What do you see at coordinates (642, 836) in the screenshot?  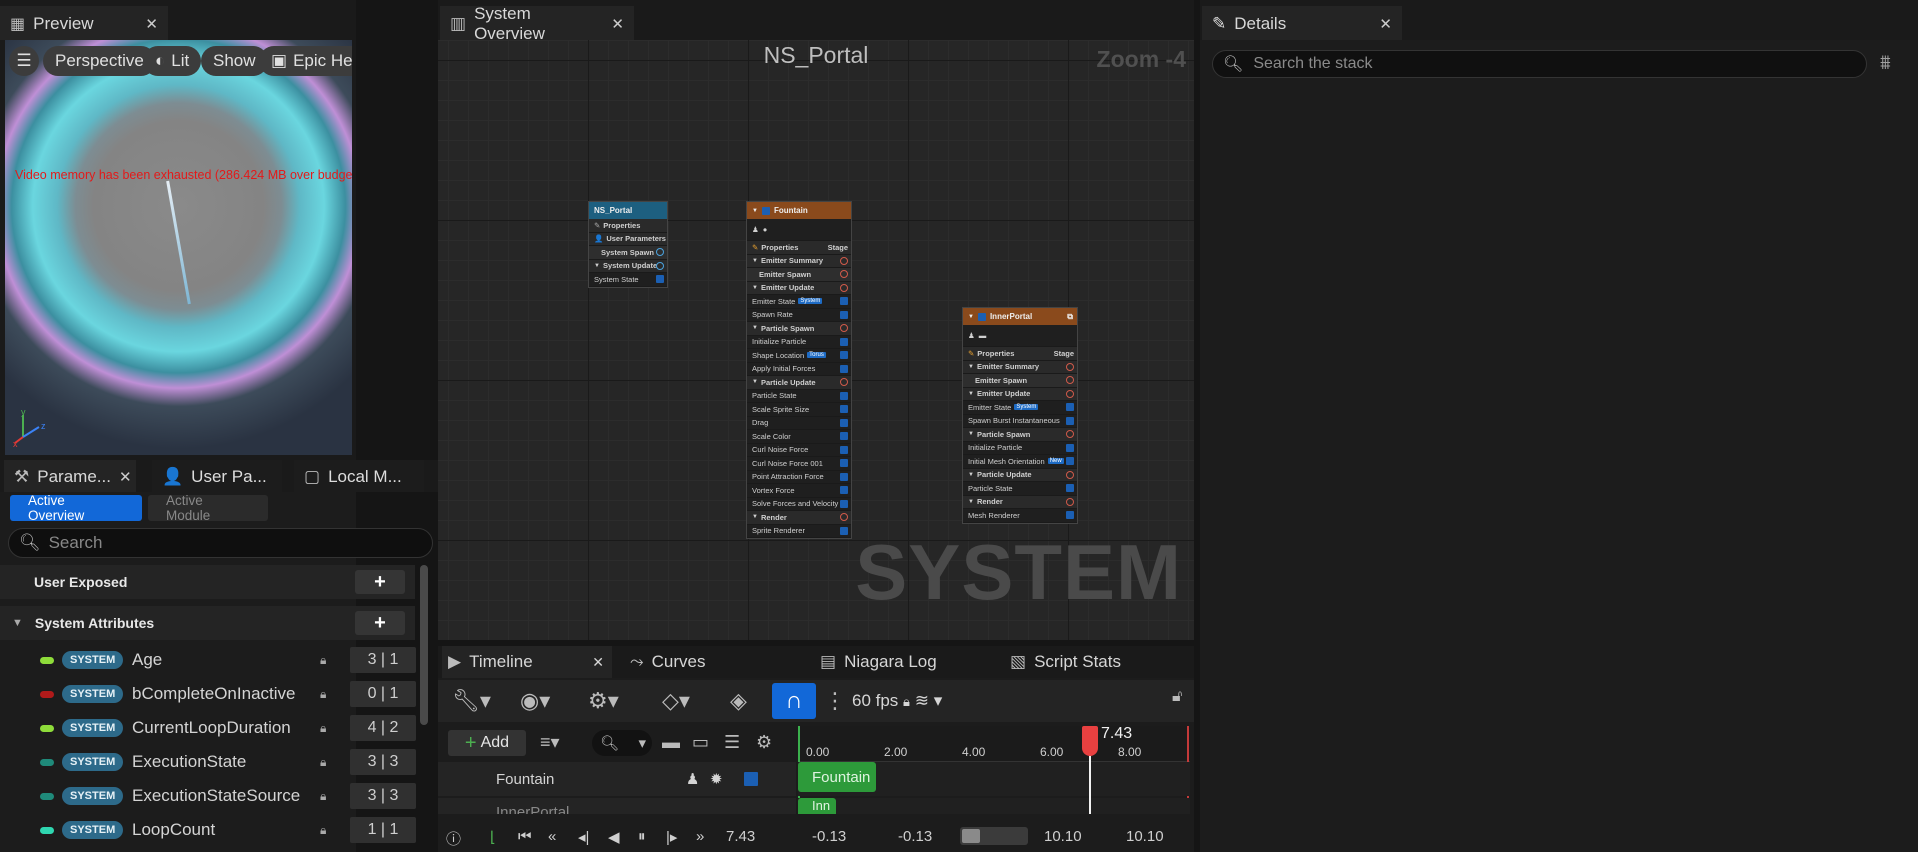 I see `pause-icon: ⏸` at bounding box center [642, 836].